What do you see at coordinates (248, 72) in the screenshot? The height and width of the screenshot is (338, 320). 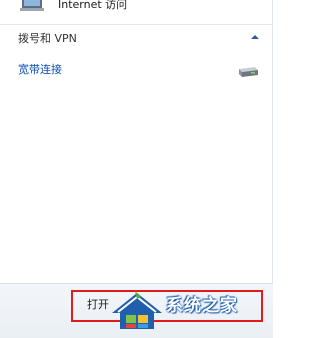 I see `broadband-modem-icon` at bounding box center [248, 72].